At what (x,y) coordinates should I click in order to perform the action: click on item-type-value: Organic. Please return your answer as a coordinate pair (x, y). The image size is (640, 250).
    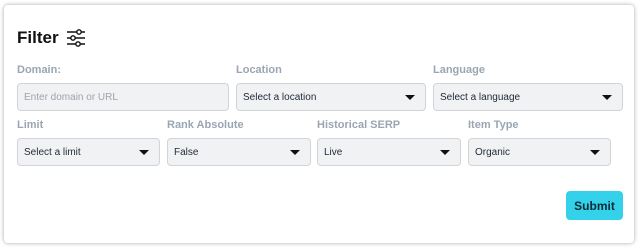
    Looking at the image, I should click on (493, 152).